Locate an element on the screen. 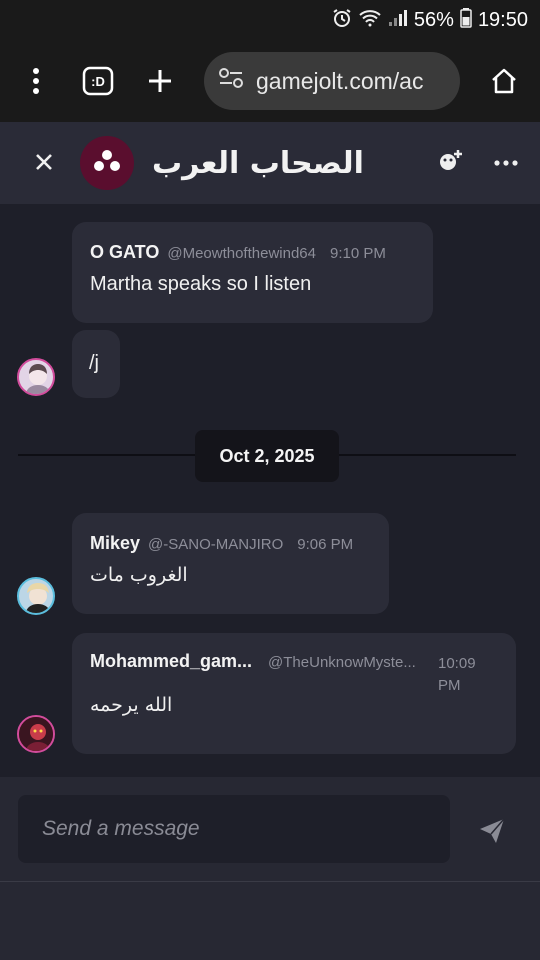 The height and width of the screenshot is (960, 540). battery-percent: 56% is located at coordinates (433, 19).